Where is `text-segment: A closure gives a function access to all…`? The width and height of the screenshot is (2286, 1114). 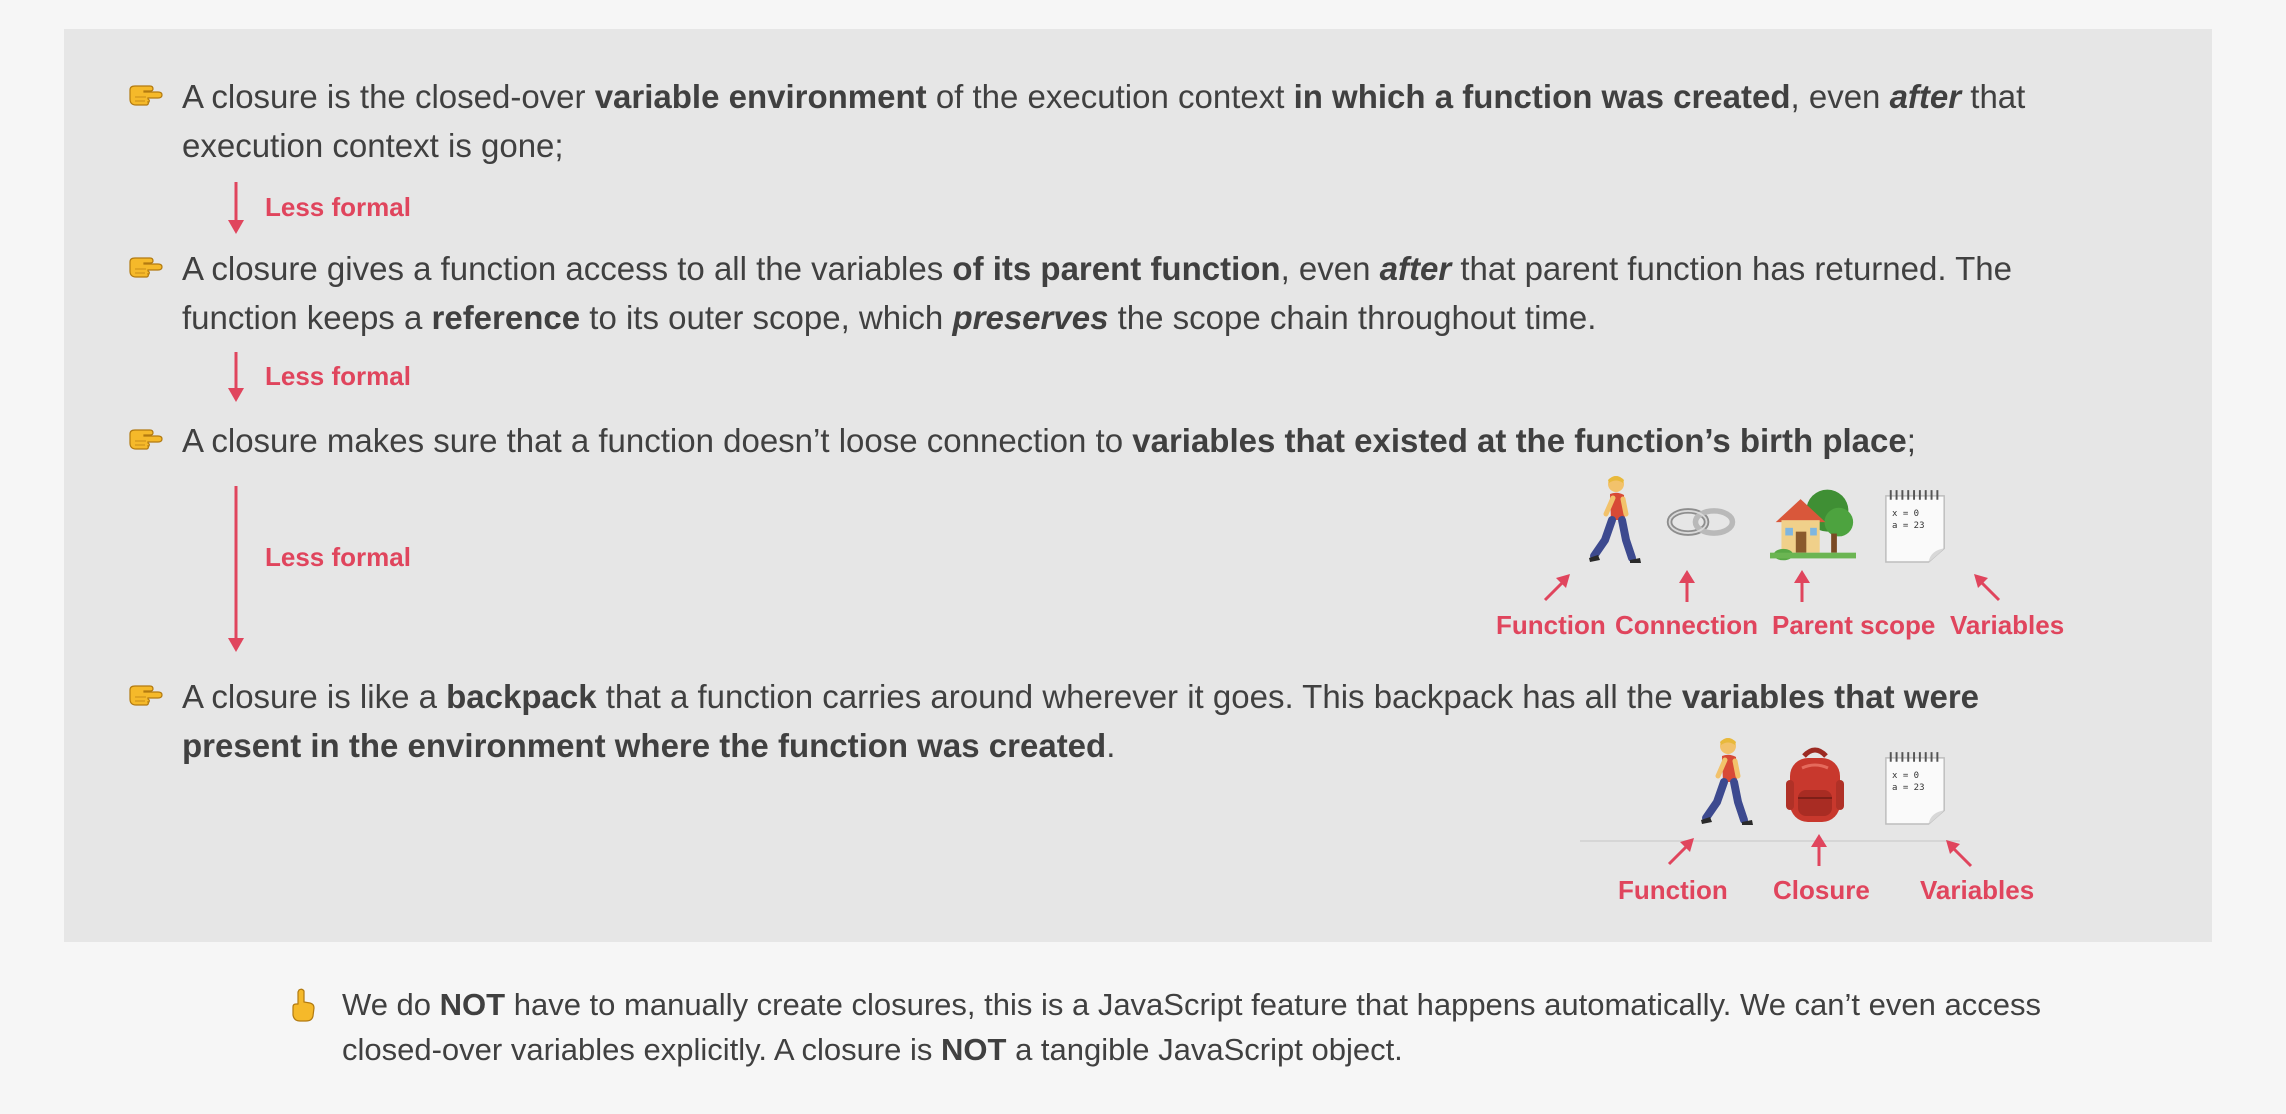
text-segment: A closure gives a function access to all… is located at coordinates (567, 268).